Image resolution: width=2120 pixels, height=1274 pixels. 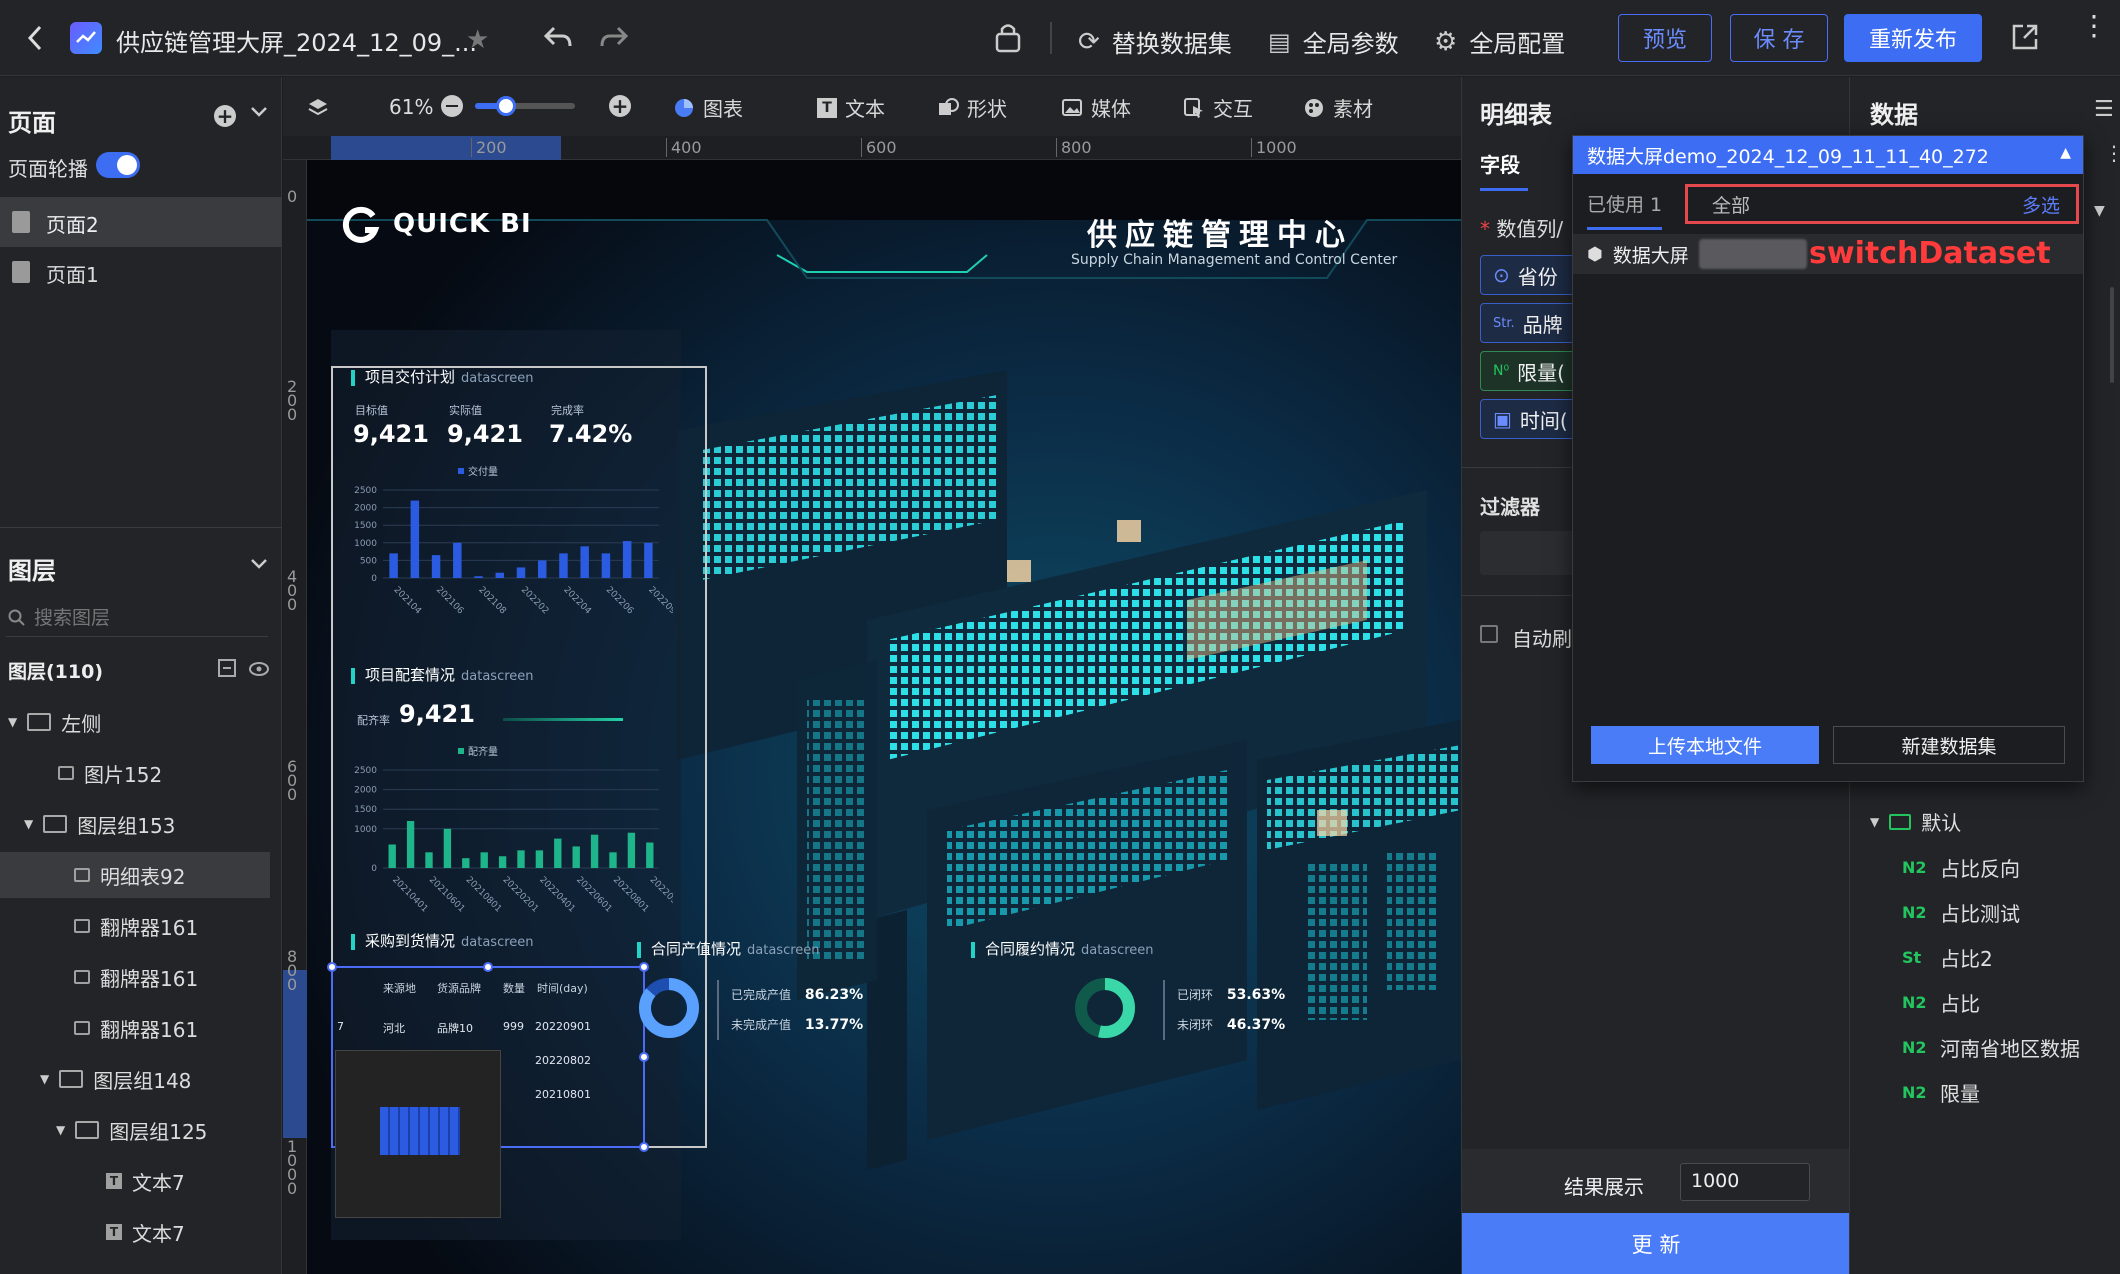 What do you see at coordinates (1096, 107) in the screenshot?
I see `toolbar-media-button: 媒体` at bounding box center [1096, 107].